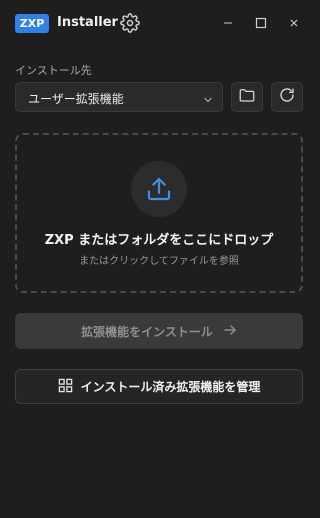 The height and width of the screenshot is (518, 320). Describe the element at coordinates (261, 23) in the screenshot. I see `maximize-icon` at that location.